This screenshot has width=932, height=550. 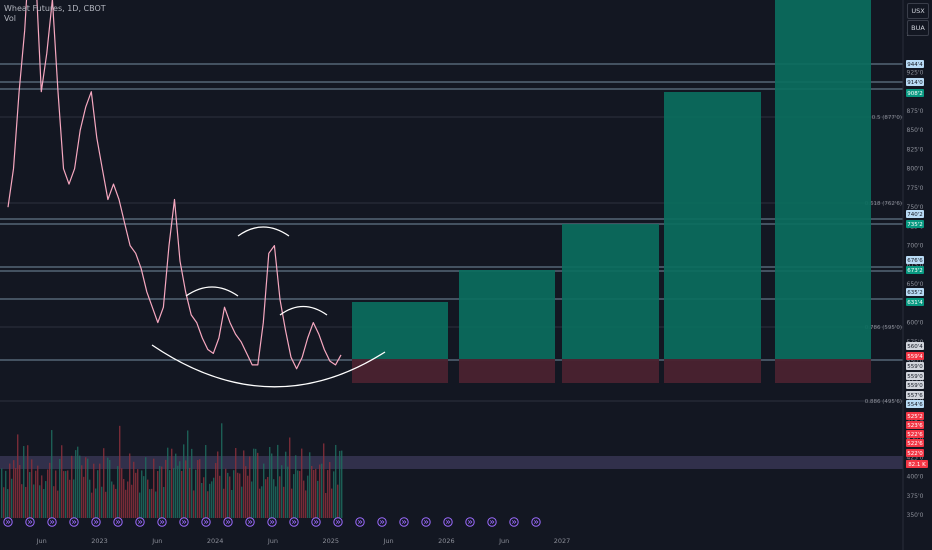 I want to click on time-axis-tick-label: 2023, so click(x=99, y=541).